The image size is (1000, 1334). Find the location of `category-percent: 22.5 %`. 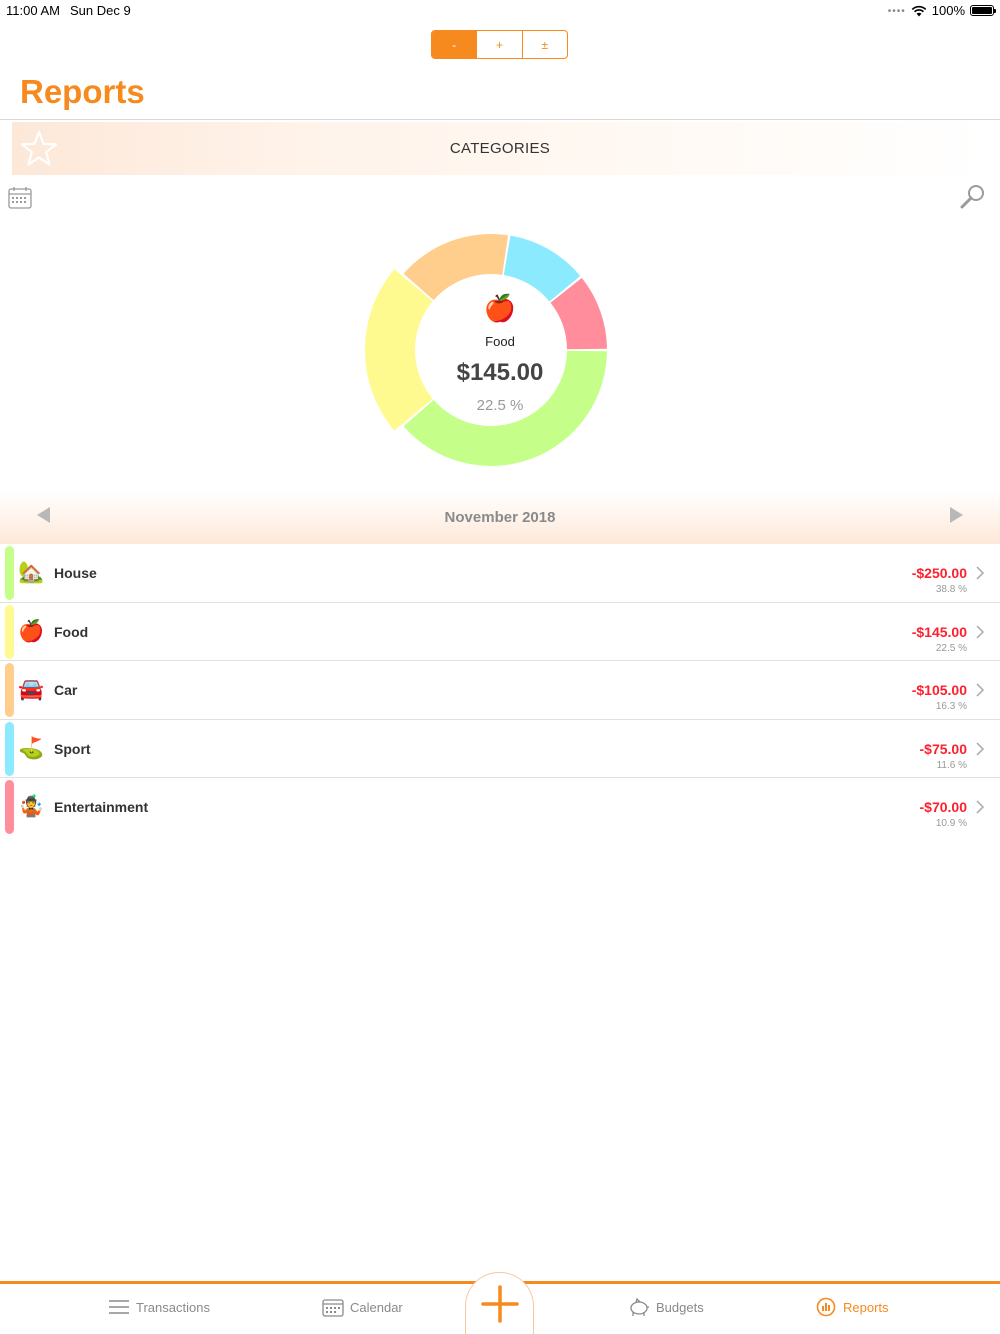

category-percent: 22.5 % is located at coordinates (951, 648).